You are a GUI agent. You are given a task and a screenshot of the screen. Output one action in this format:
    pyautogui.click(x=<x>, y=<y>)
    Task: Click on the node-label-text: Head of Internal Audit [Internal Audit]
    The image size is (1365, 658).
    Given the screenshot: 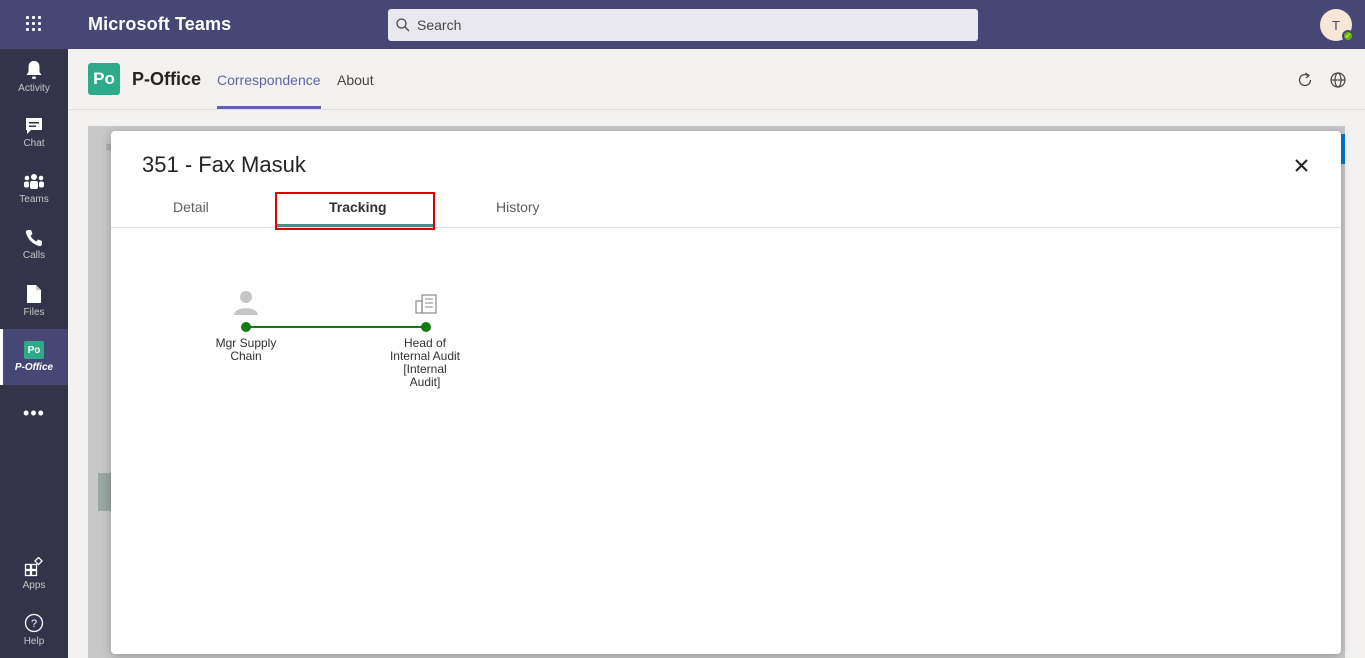 What is the action you would take?
    pyautogui.click(x=425, y=362)
    